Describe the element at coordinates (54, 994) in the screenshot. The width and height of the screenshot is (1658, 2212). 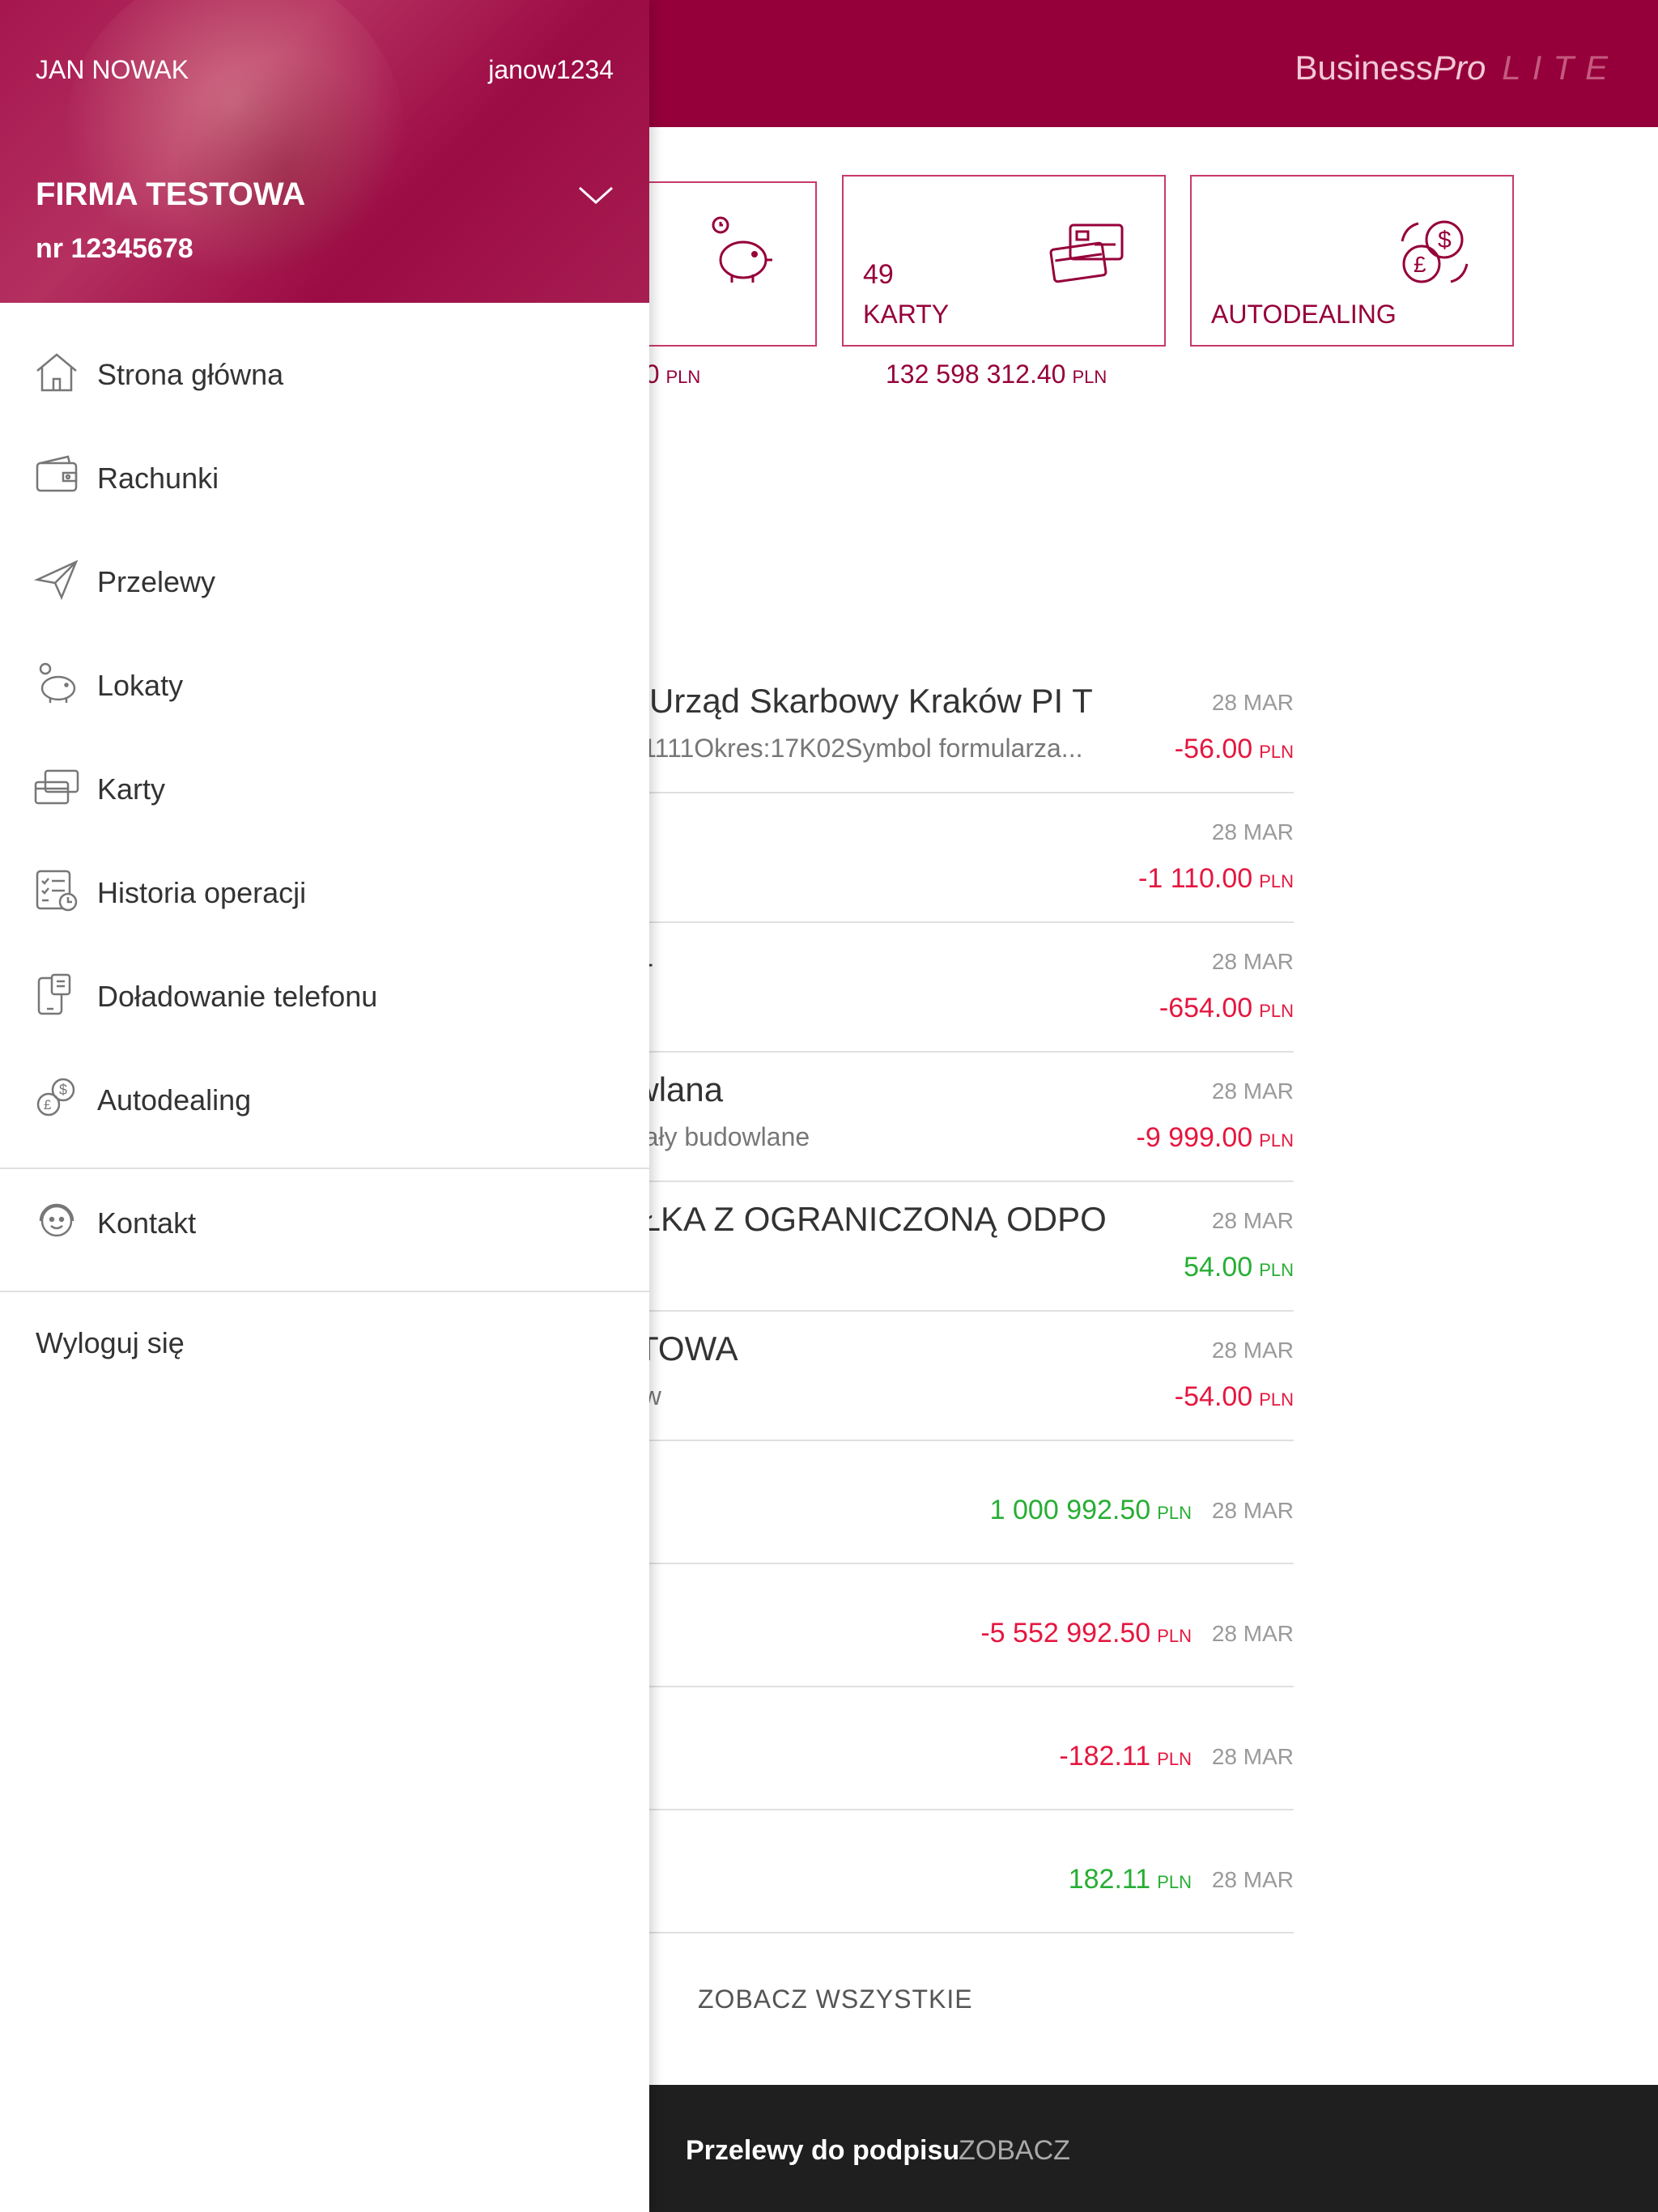
I see `phone-topup-icon` at that location.